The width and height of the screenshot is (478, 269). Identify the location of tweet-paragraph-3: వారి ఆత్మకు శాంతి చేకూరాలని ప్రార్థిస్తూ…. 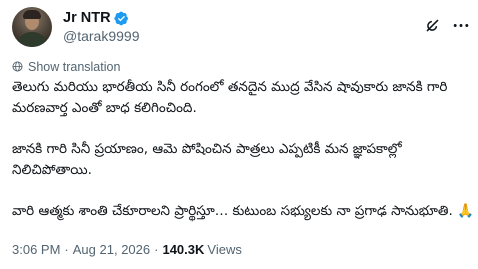
(243, 211).